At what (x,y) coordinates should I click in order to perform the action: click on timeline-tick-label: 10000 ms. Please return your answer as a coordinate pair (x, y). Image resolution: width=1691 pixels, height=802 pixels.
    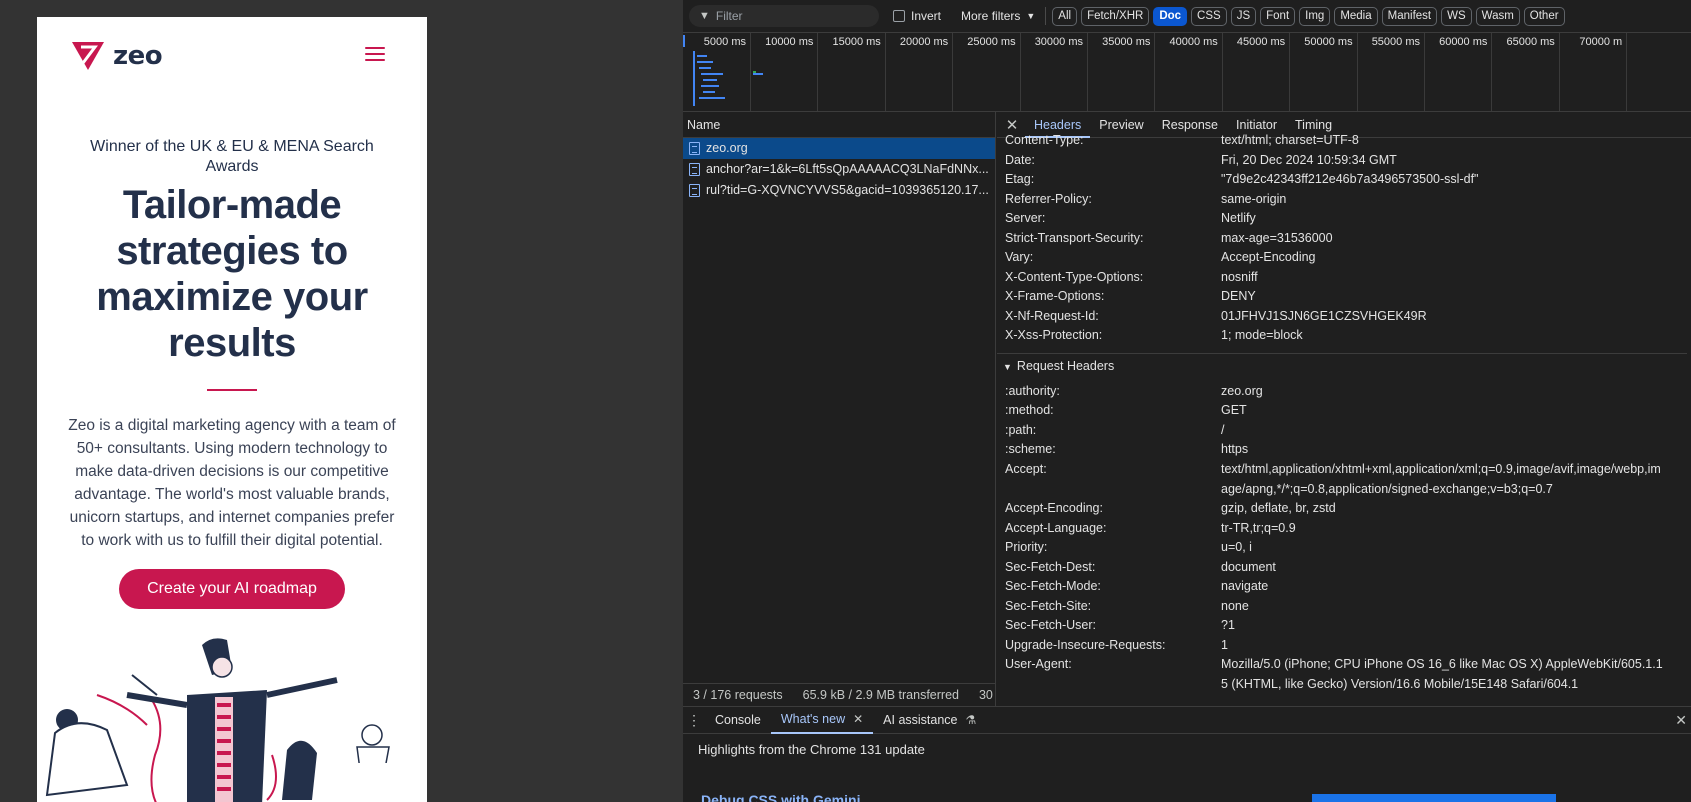
    Looking at the image, I should click on (789, 42).